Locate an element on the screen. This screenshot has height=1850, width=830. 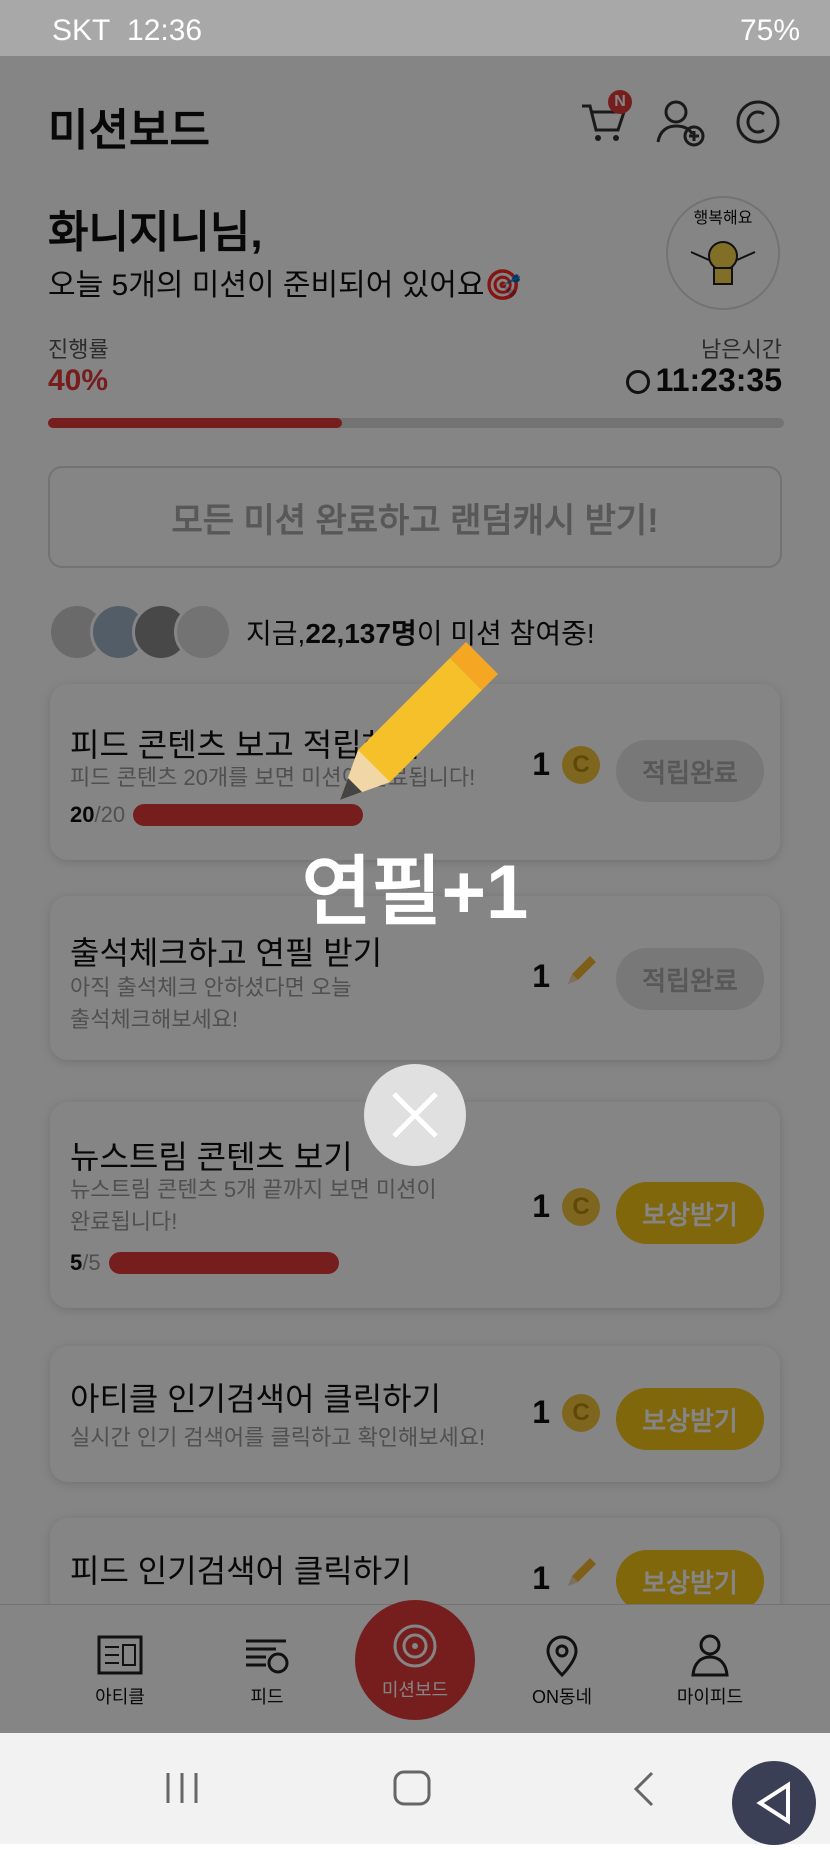
battery-level: 75% is located at coordinates (769, 30).